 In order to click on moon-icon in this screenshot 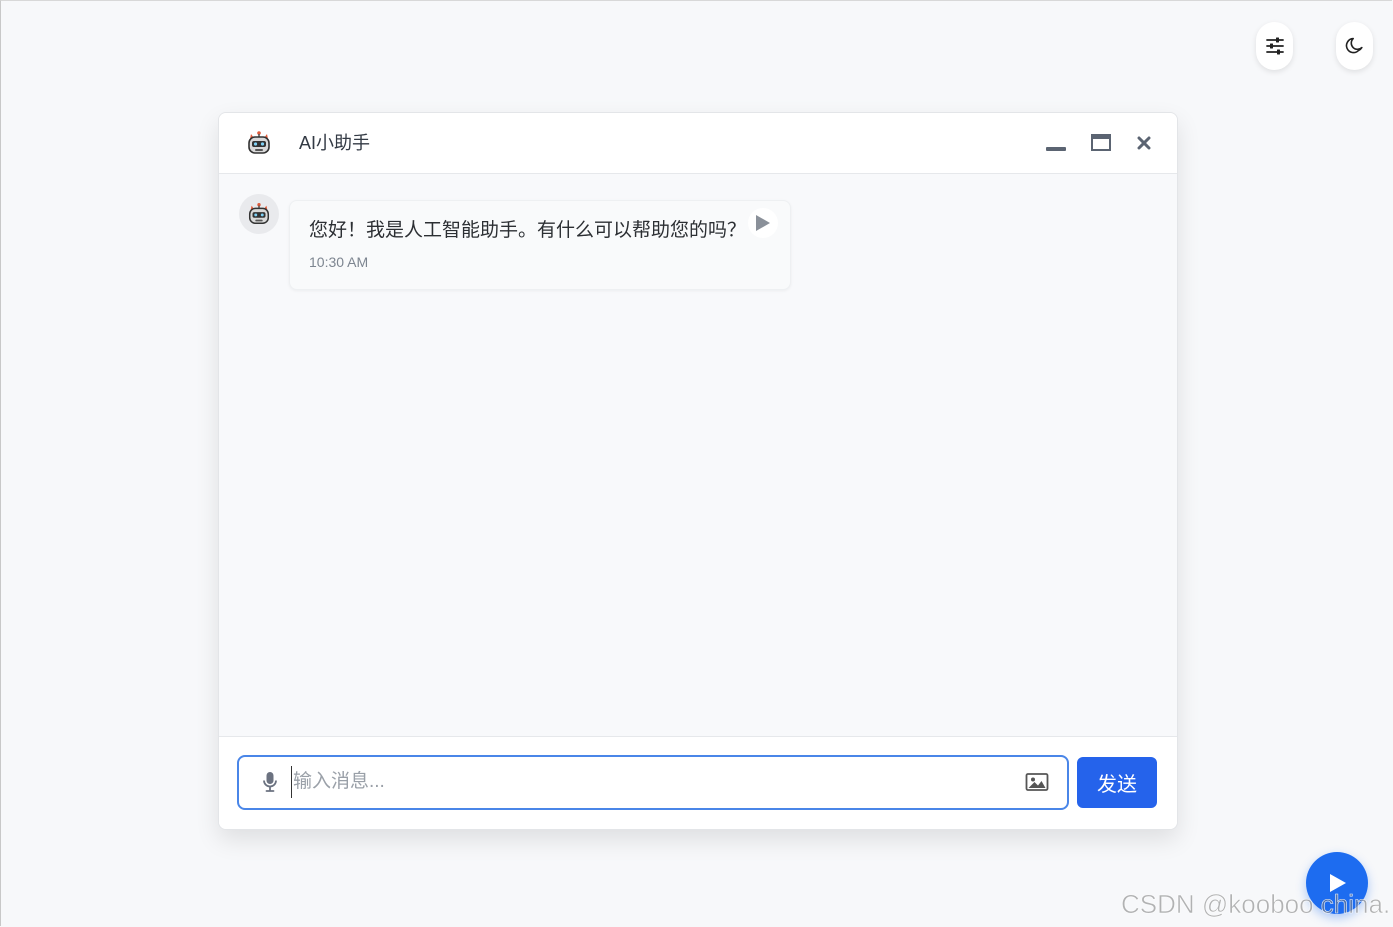, I will do `click(1354, 45)`.